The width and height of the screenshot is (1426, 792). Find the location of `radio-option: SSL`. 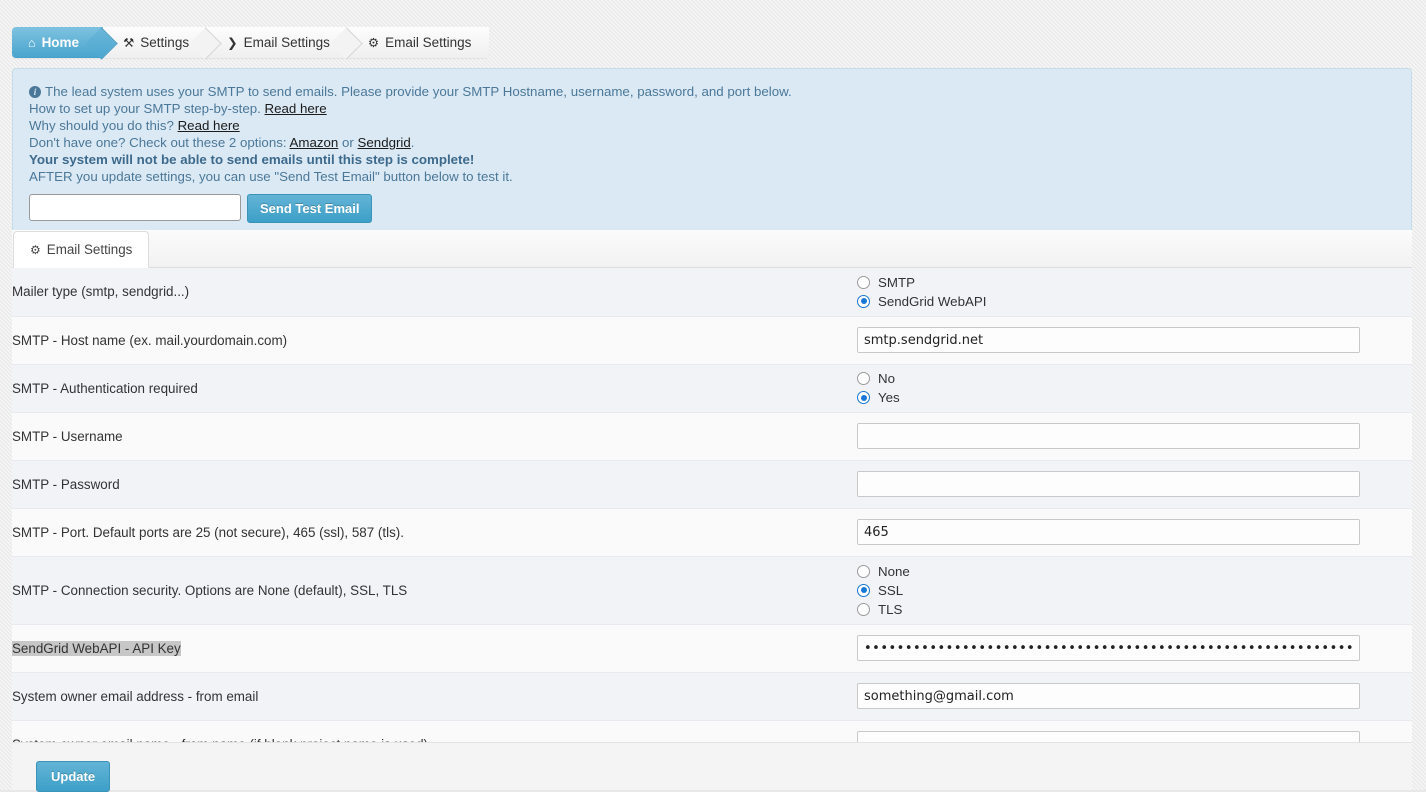

radio-option: SSL is located at coordinates (1134, 590).